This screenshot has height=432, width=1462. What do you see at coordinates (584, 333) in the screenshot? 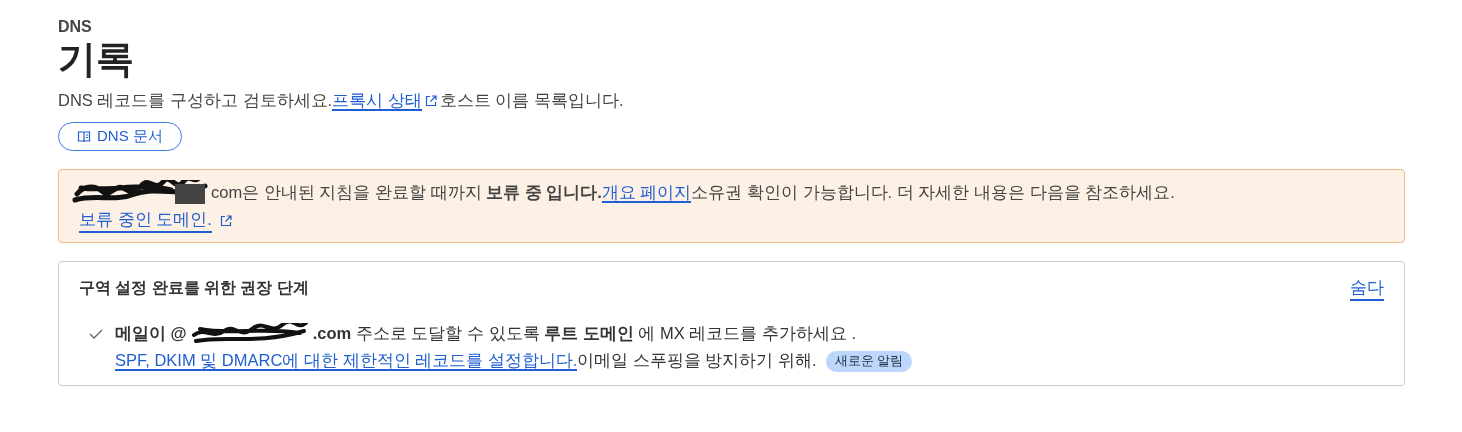
I see `step-text: .com 주소로 도달할 수 있도록 루트 도메인 에 MX 레코드를 추가하세요 .` at bounding box center [584, 333].